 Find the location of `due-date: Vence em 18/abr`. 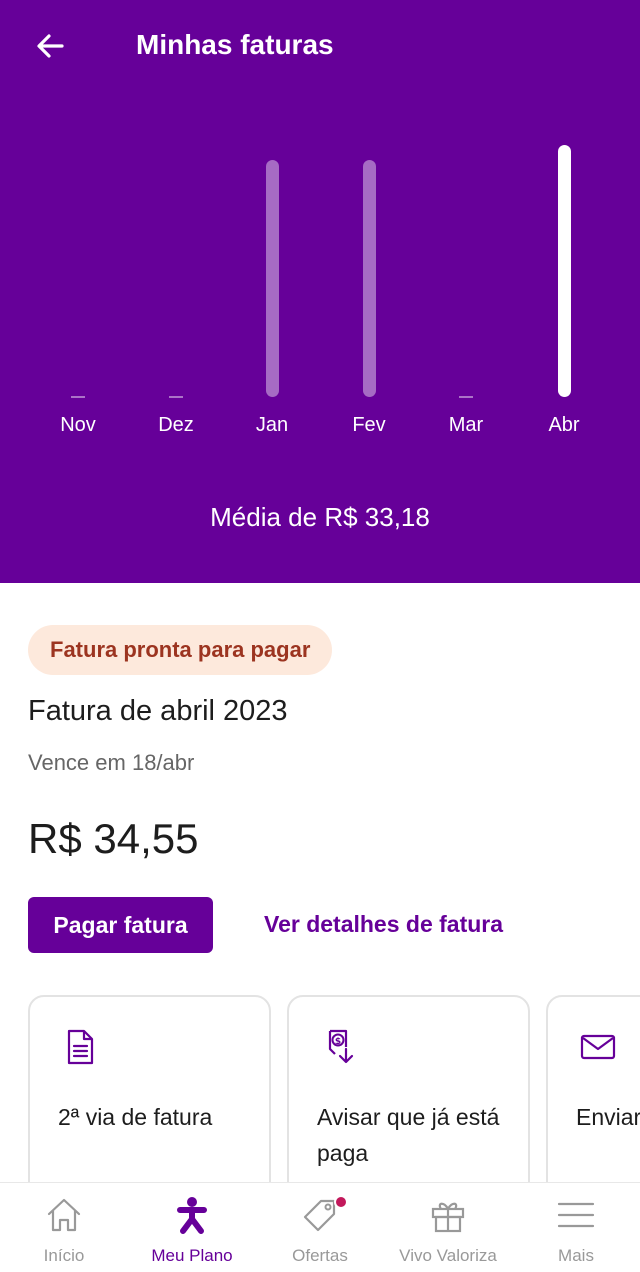

due-date: Vence em 18/abr is located at coordinates (111, 762).